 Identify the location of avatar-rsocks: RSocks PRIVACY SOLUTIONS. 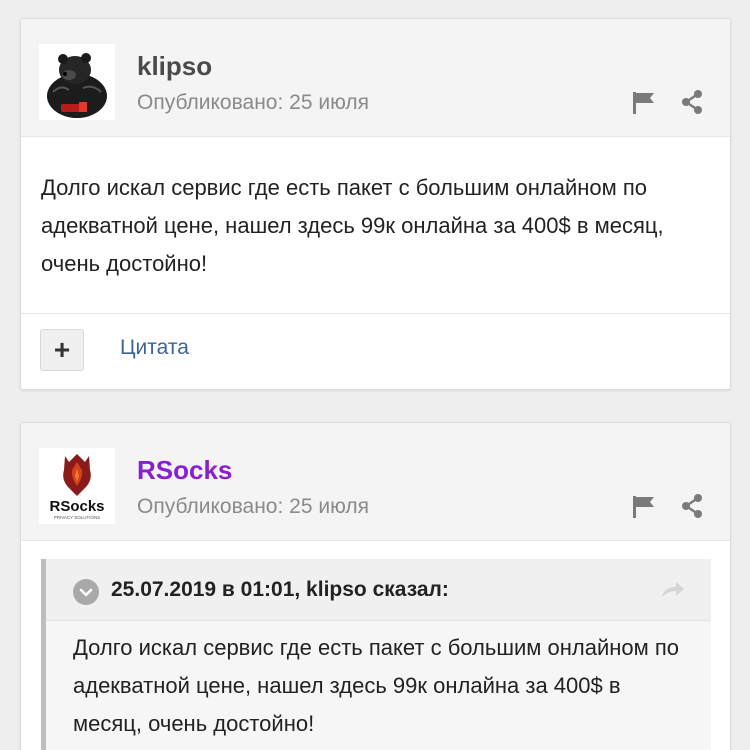
(77, 486).